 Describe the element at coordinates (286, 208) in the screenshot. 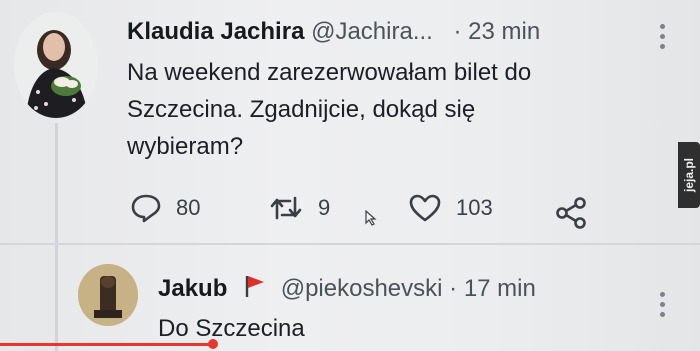

I see `retweet-icon` at that location.